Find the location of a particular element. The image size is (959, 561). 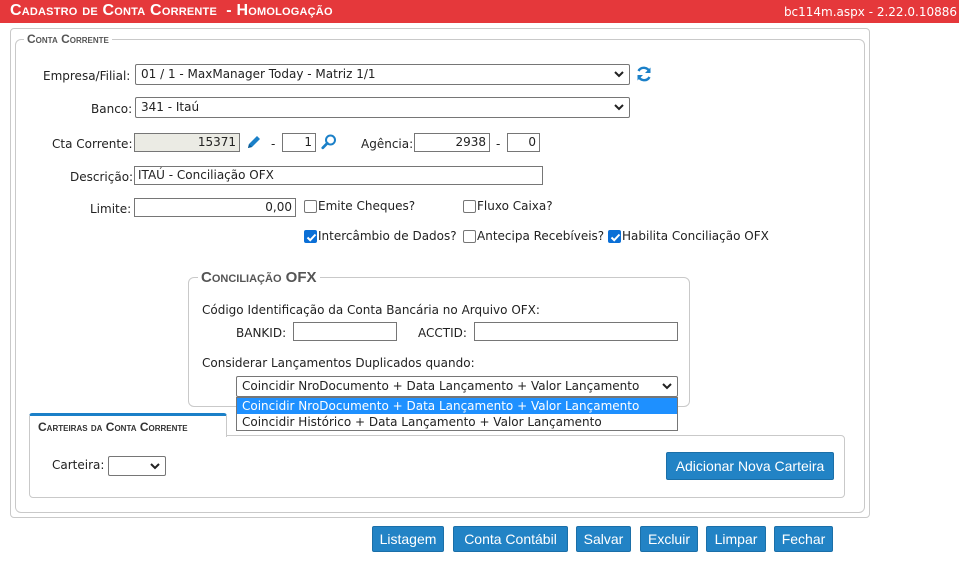

carteira-label: Carteira: is located at coordinates (78, 465).